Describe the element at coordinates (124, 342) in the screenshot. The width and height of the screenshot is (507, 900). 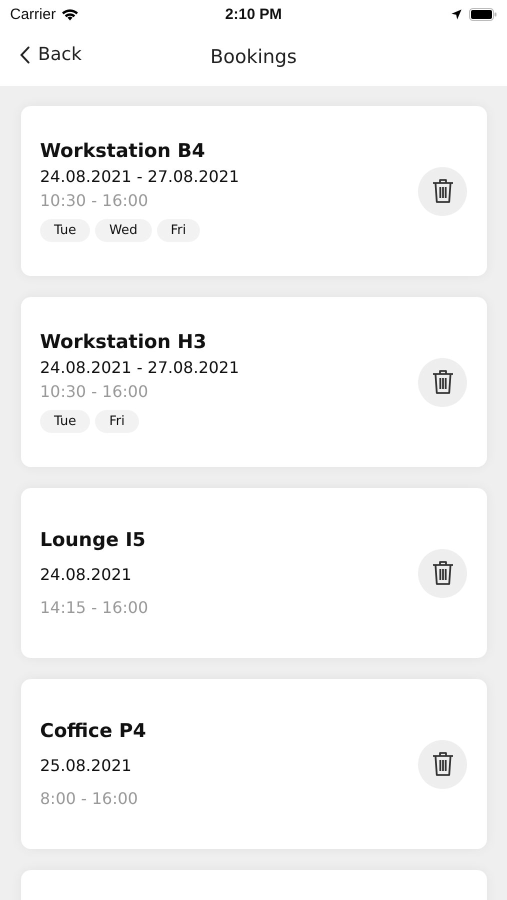
I see `booking-title: Workstation H3` at that location.